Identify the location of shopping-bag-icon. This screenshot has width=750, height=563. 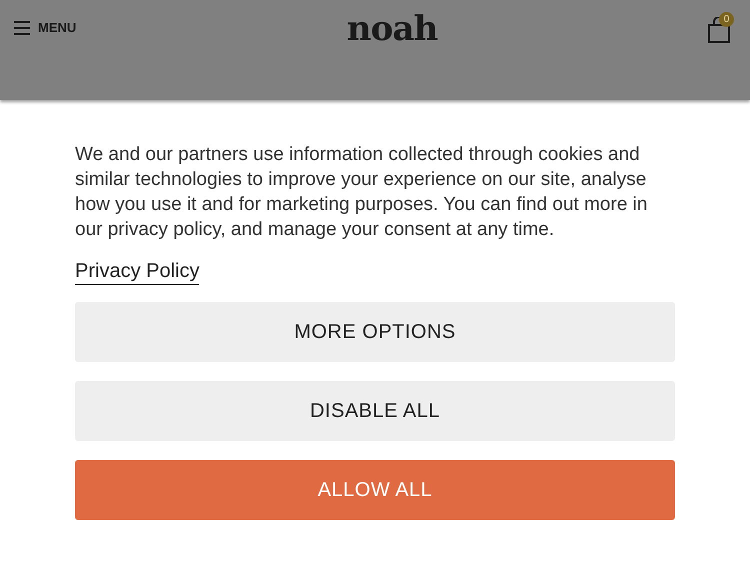
(719, 30).